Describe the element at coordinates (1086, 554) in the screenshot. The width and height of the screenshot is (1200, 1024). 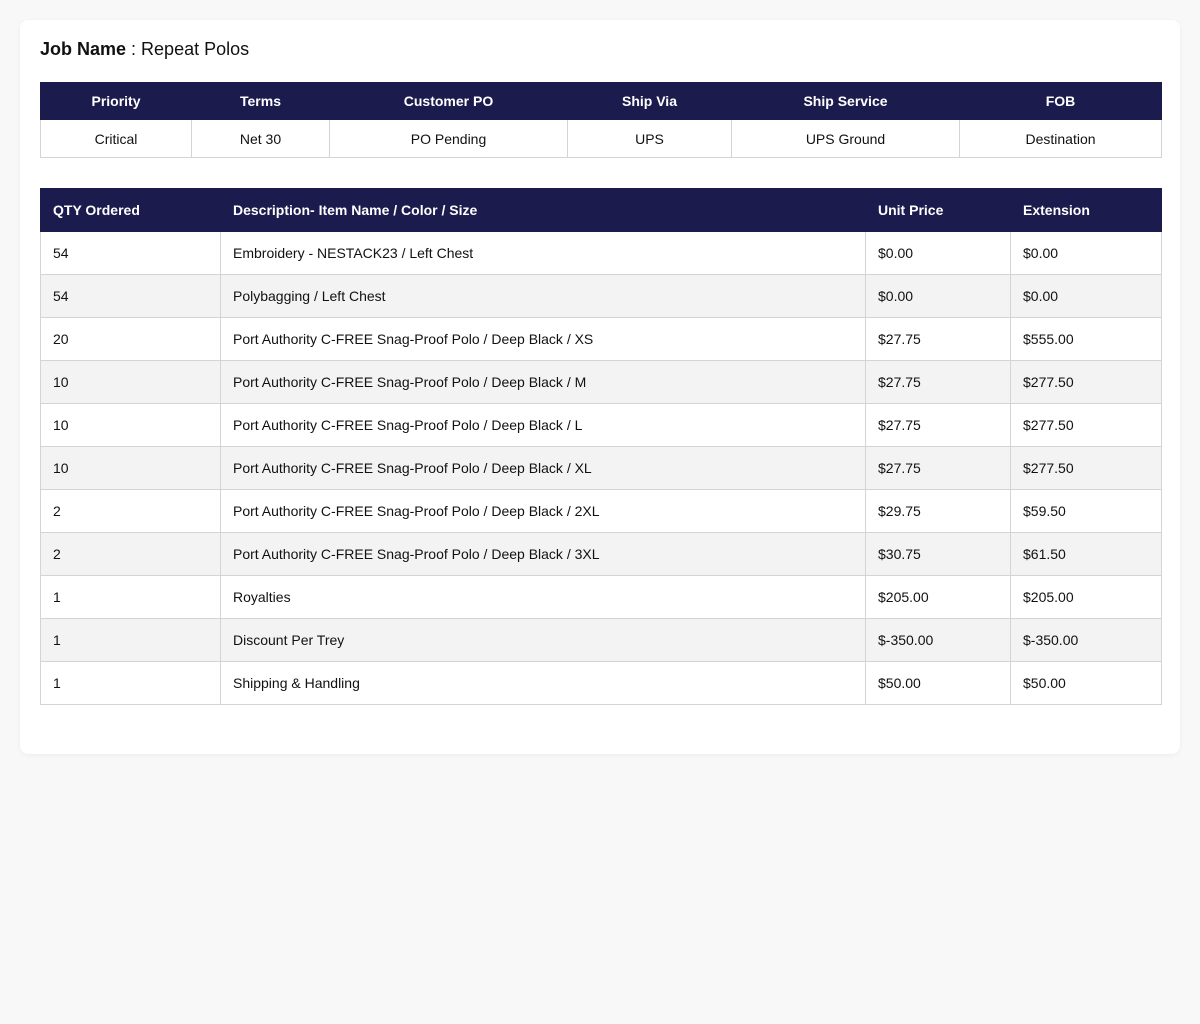
I see `extension-cell: $61.50` at that location.